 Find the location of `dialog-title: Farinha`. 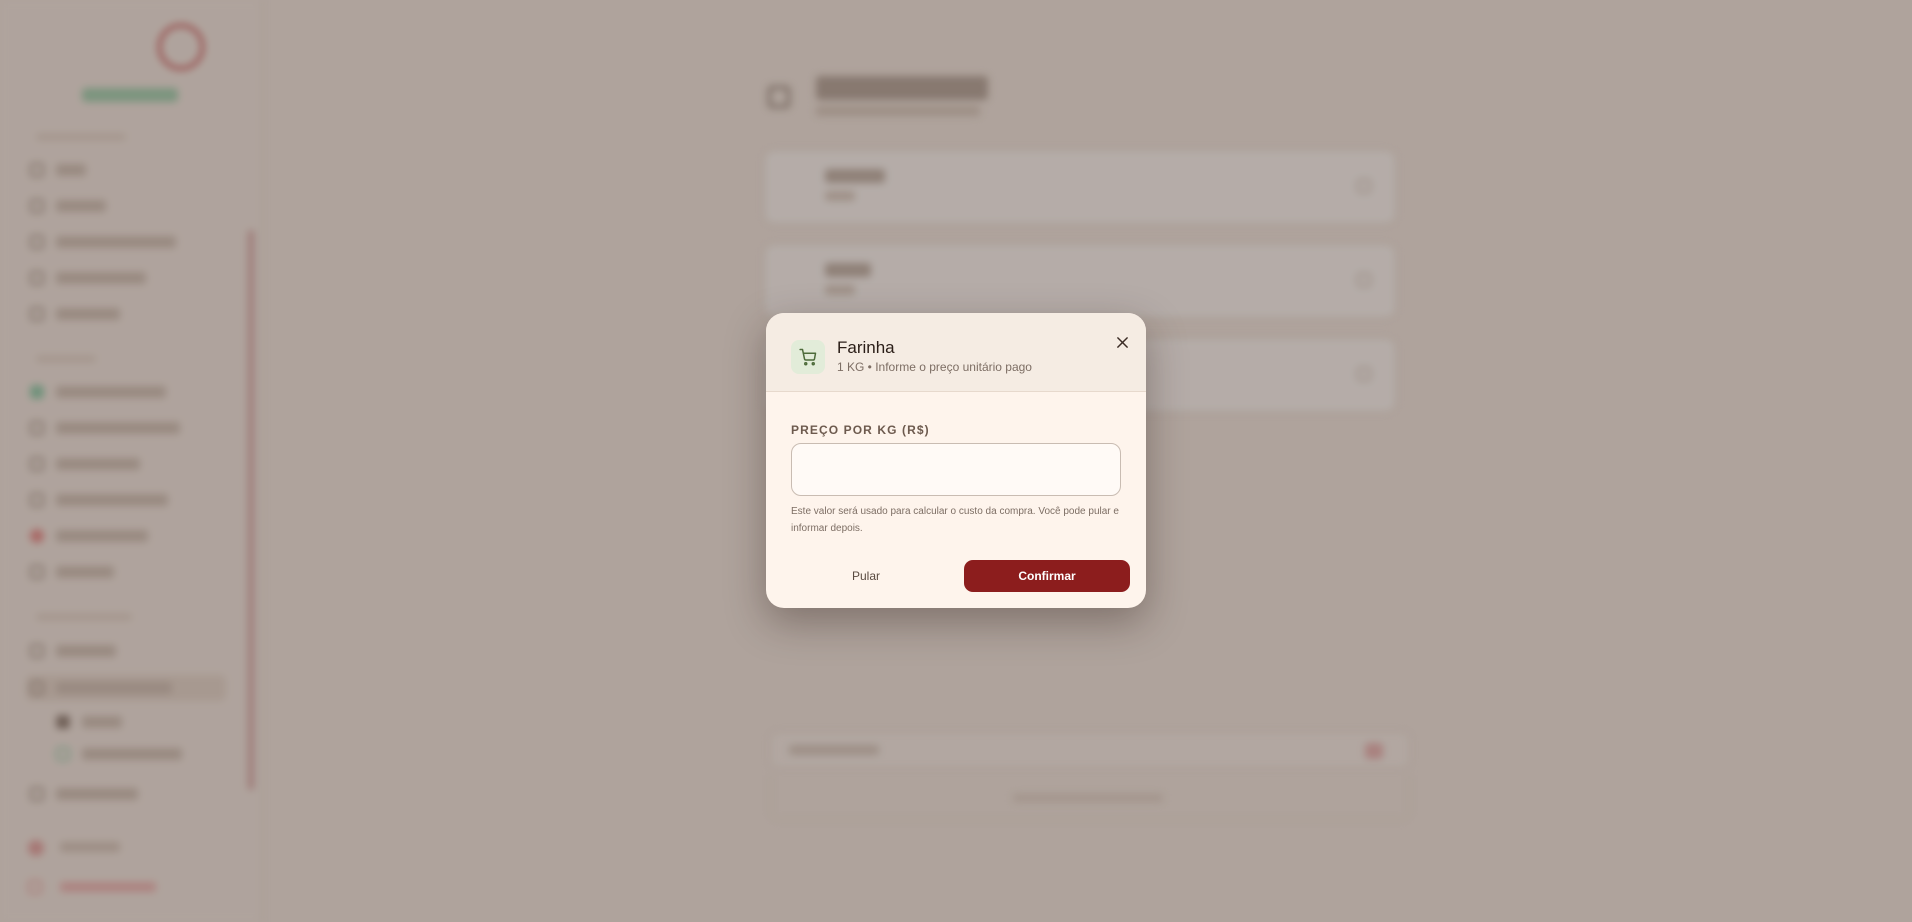

dialog-title: Farinha is located at coordinates (866, 347).